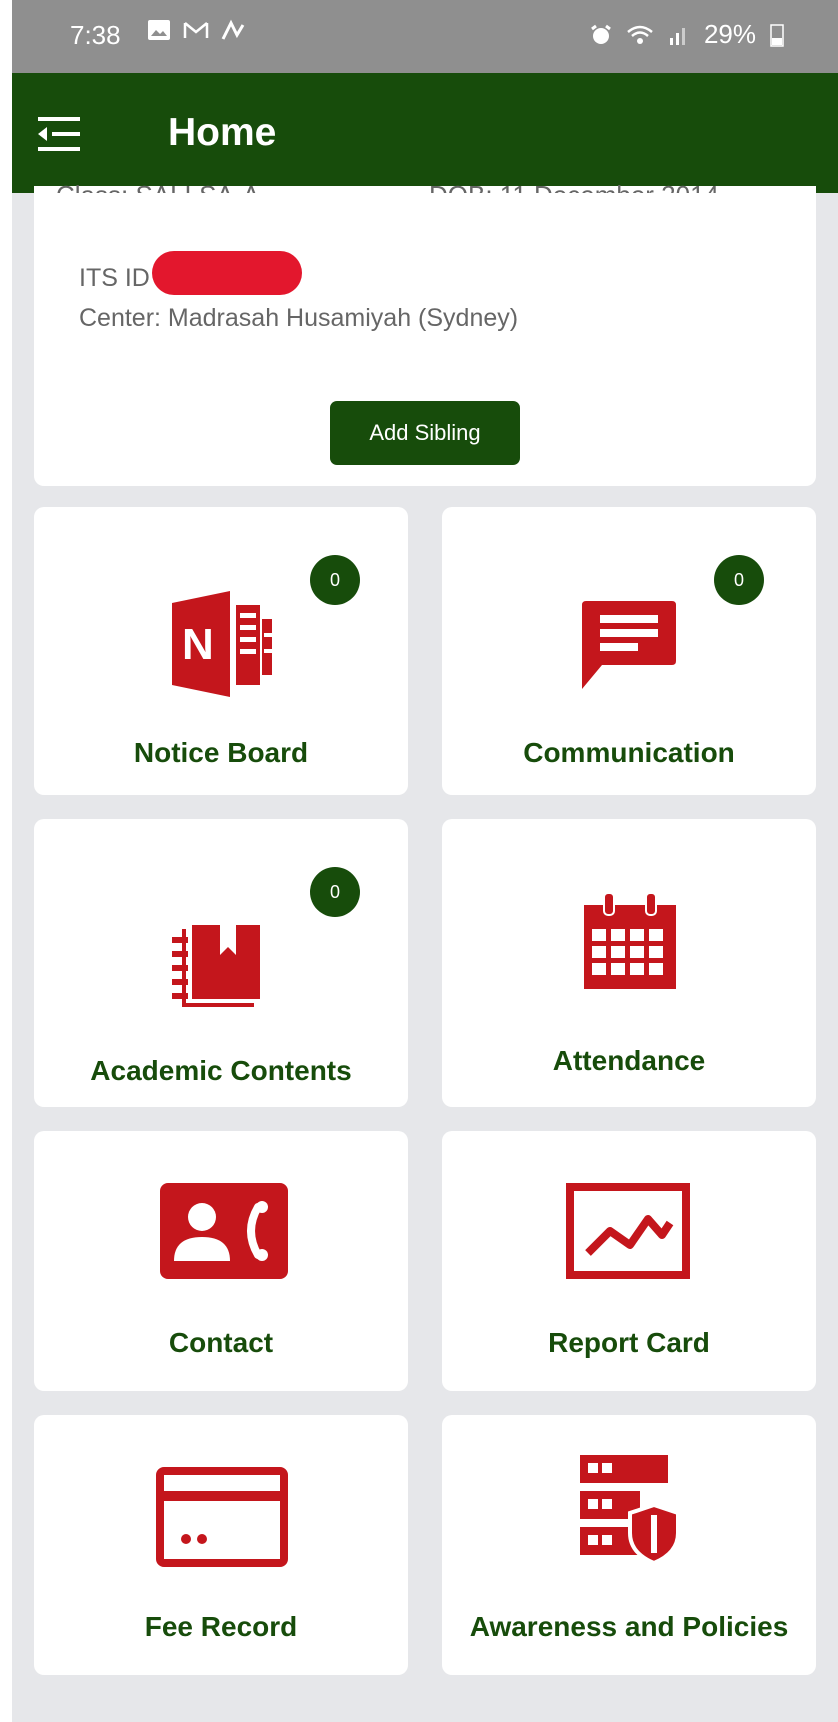 This screenshot has height=1722, width=838. What do you see at coordinates (630, 1510) in the screenshot?
I see `server-shield-icon` at bounding box center [630, 1510].